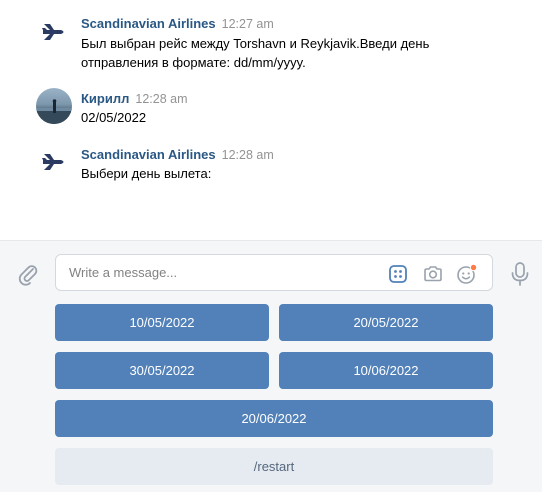 Image resolution: width=542 pixels, height=492 pixels. Describe the element at coordinates (473, 267) in the screenshot. I see `notification-dot` at that location.